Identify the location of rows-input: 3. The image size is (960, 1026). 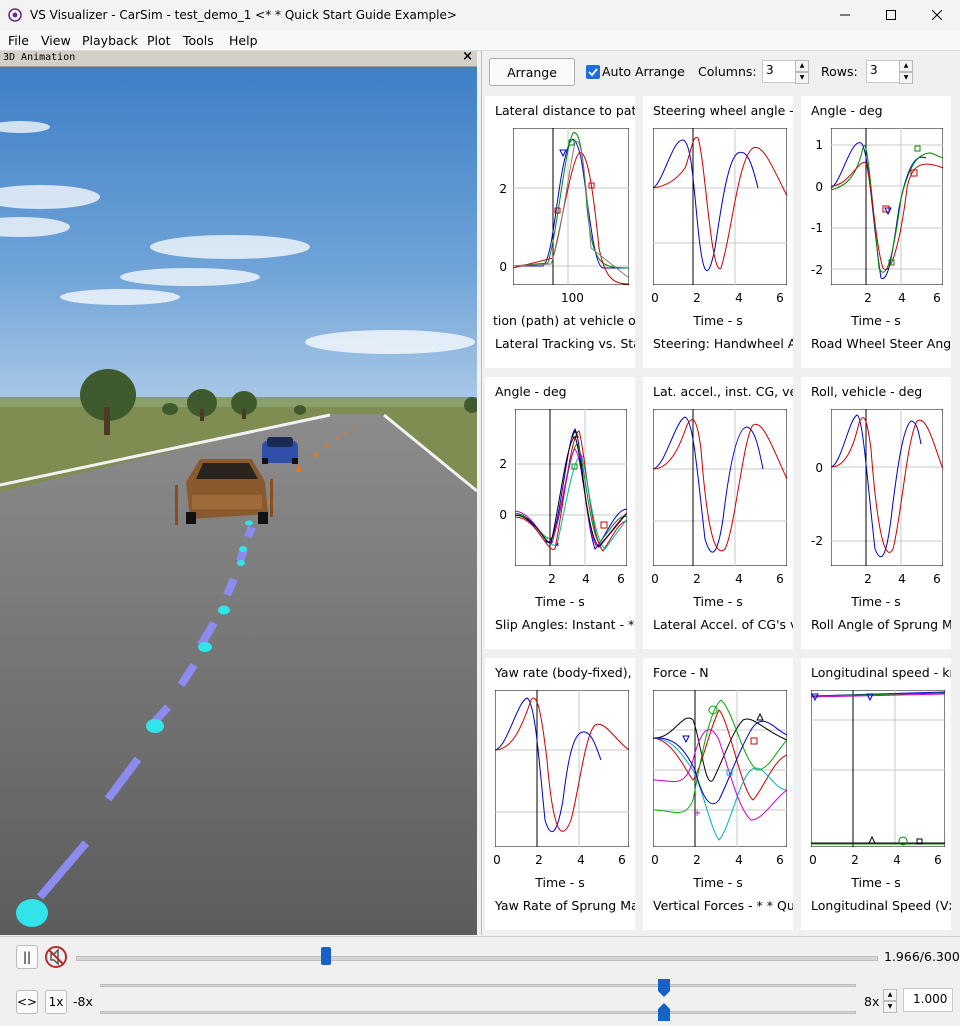
(884, 71).